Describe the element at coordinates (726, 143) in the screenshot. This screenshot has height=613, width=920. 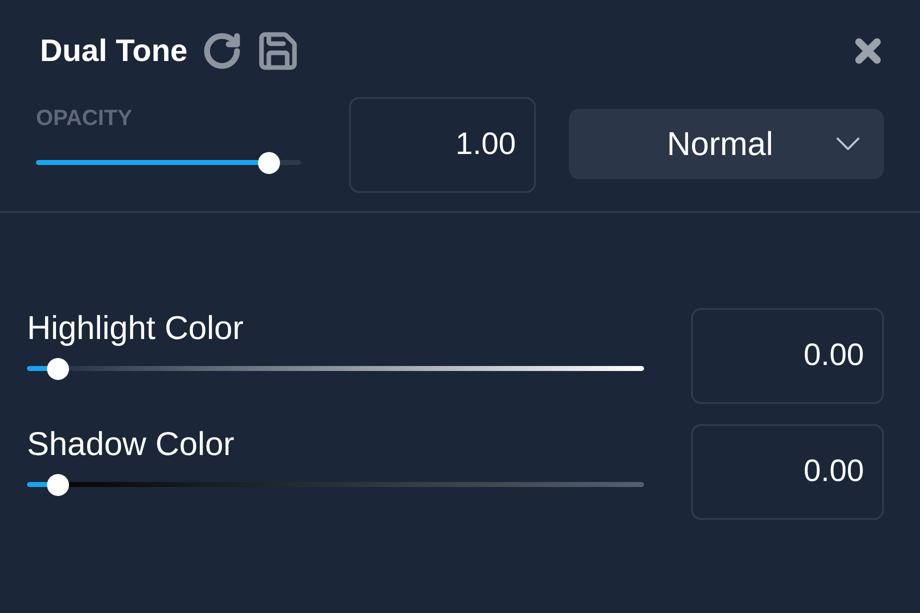
I see `blend-mode-dropdown: Normal` at that location.